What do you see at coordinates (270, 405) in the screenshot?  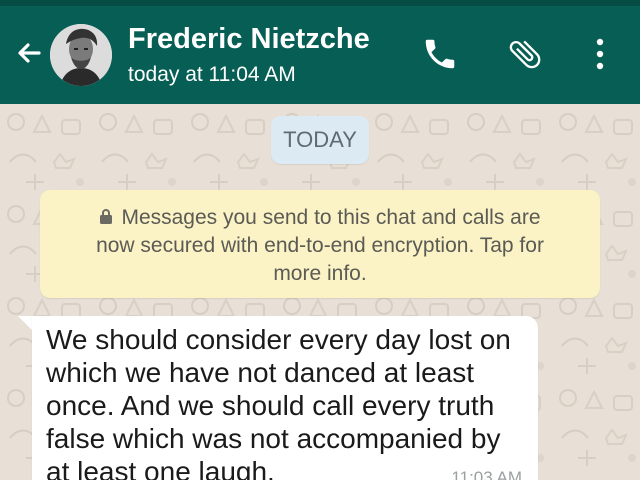 I see `message-text-line: once. And we should call every truth` at bounding box center [270, 405].